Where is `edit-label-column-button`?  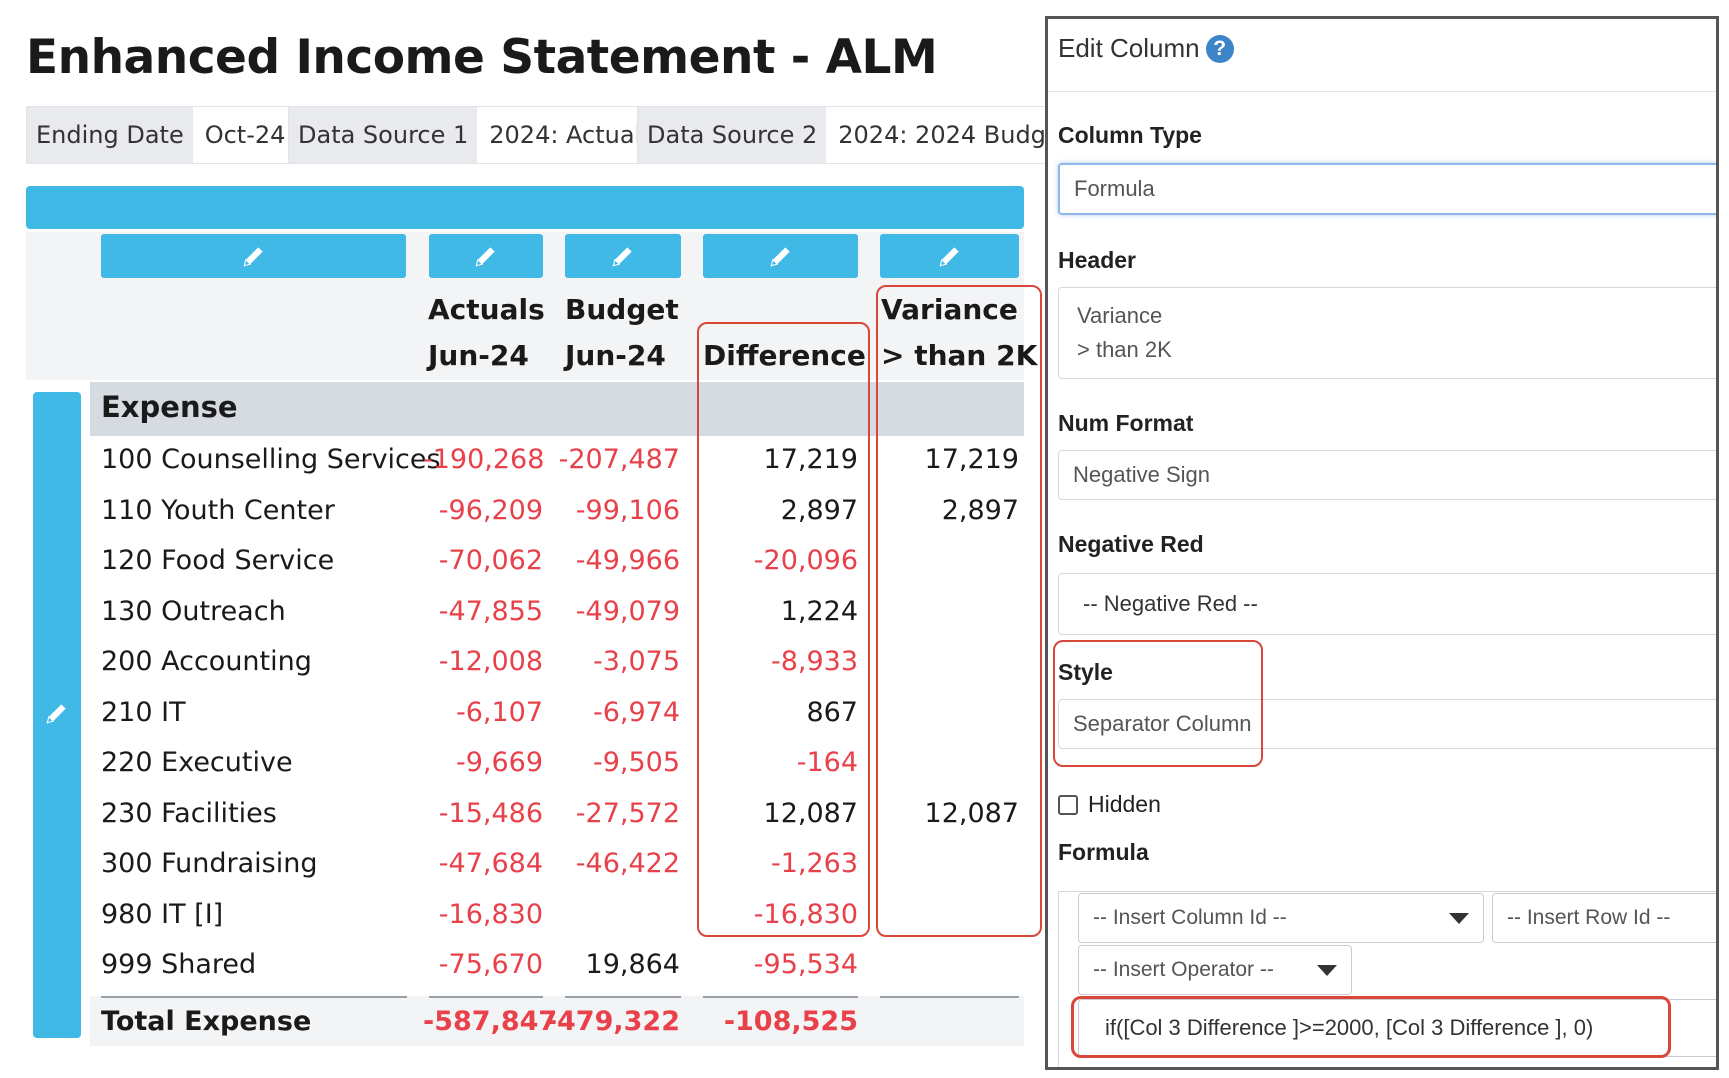
edit-label-column-button is located at coordinates (253, 256).